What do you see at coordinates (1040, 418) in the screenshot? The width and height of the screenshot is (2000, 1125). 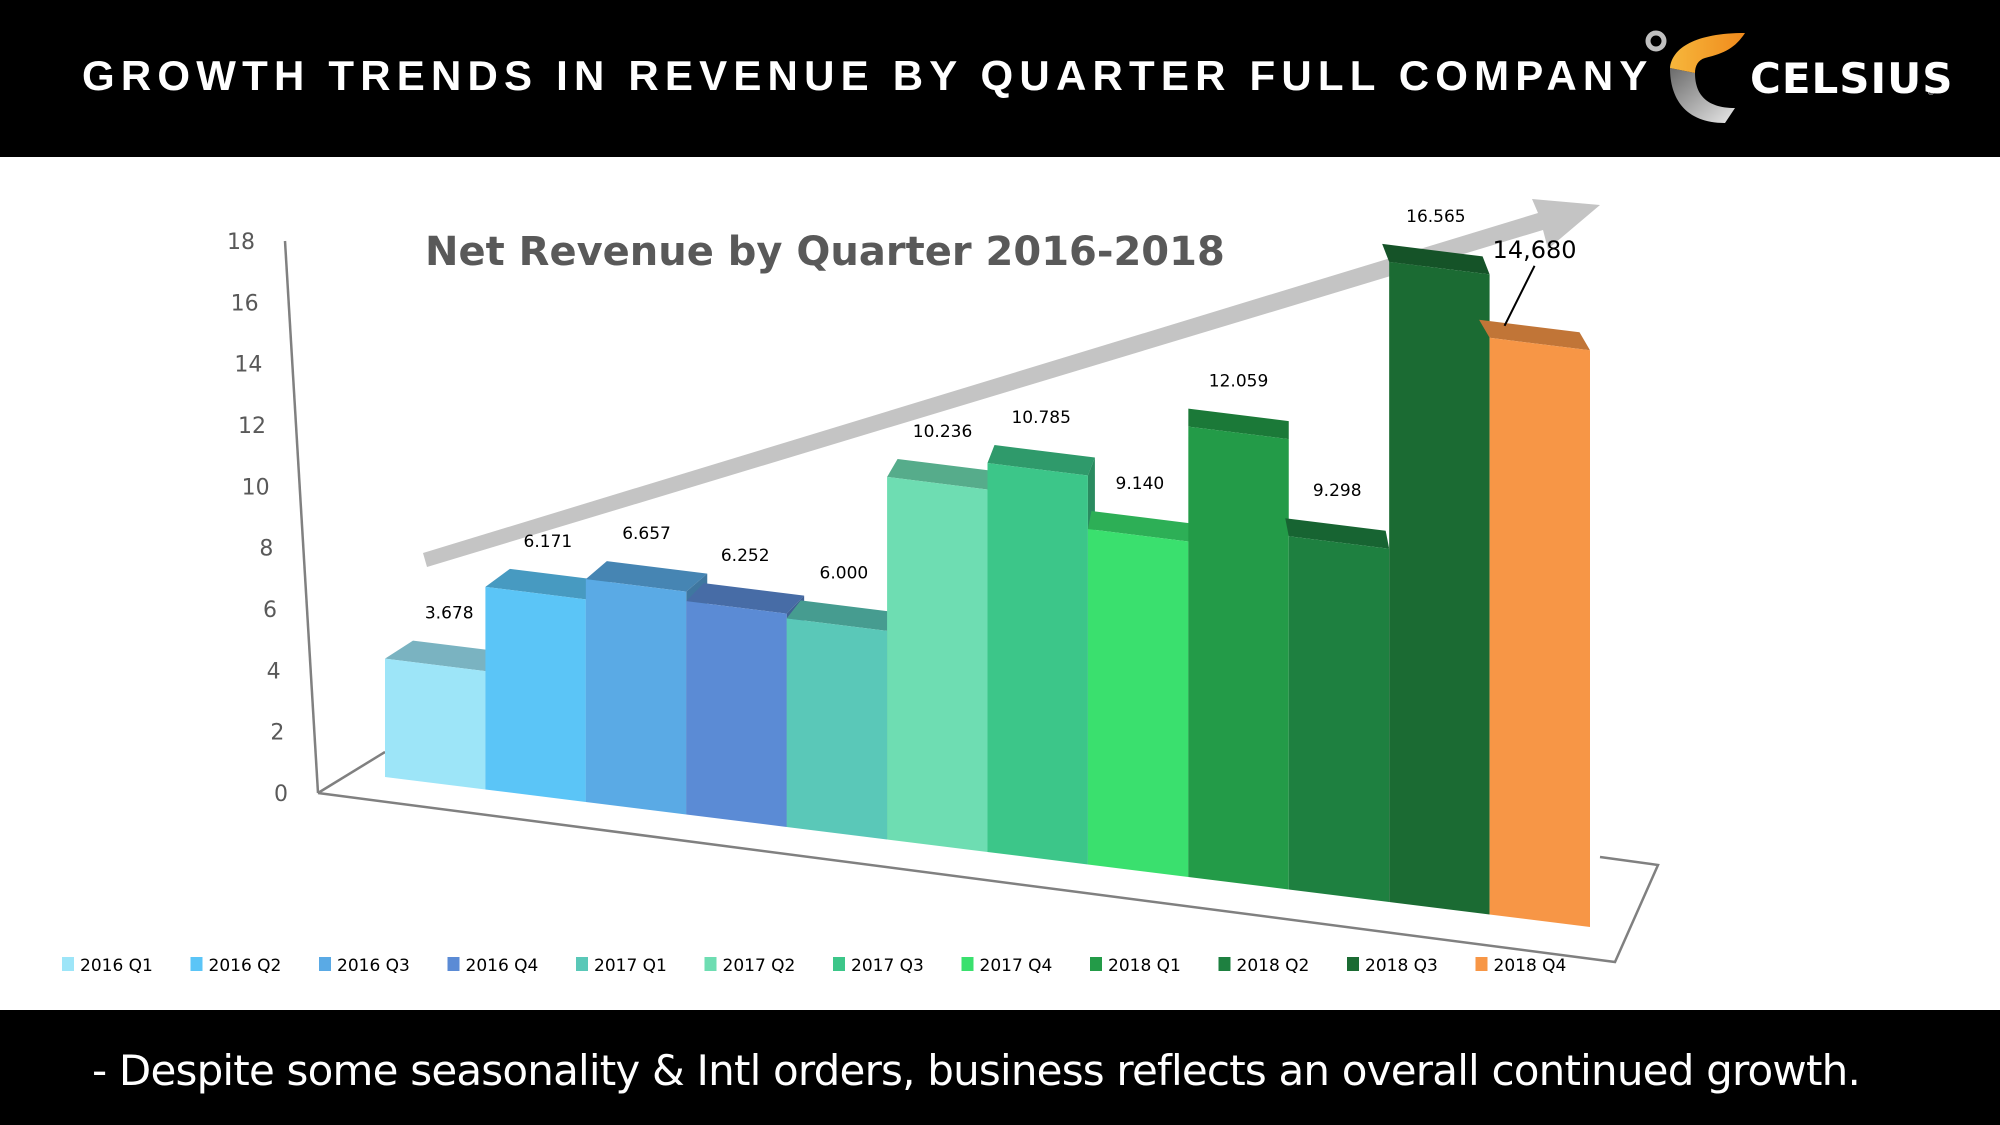 I see `data-label: 10.785` at bounding box center [1040, 418].